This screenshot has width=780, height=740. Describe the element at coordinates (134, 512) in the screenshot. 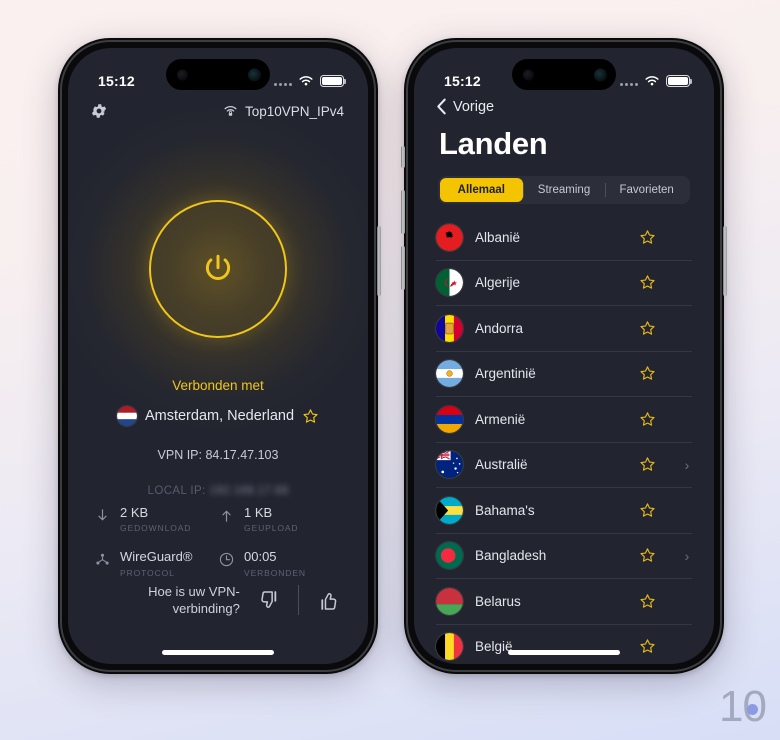

I see `stat-value: 2 KB` at that location.